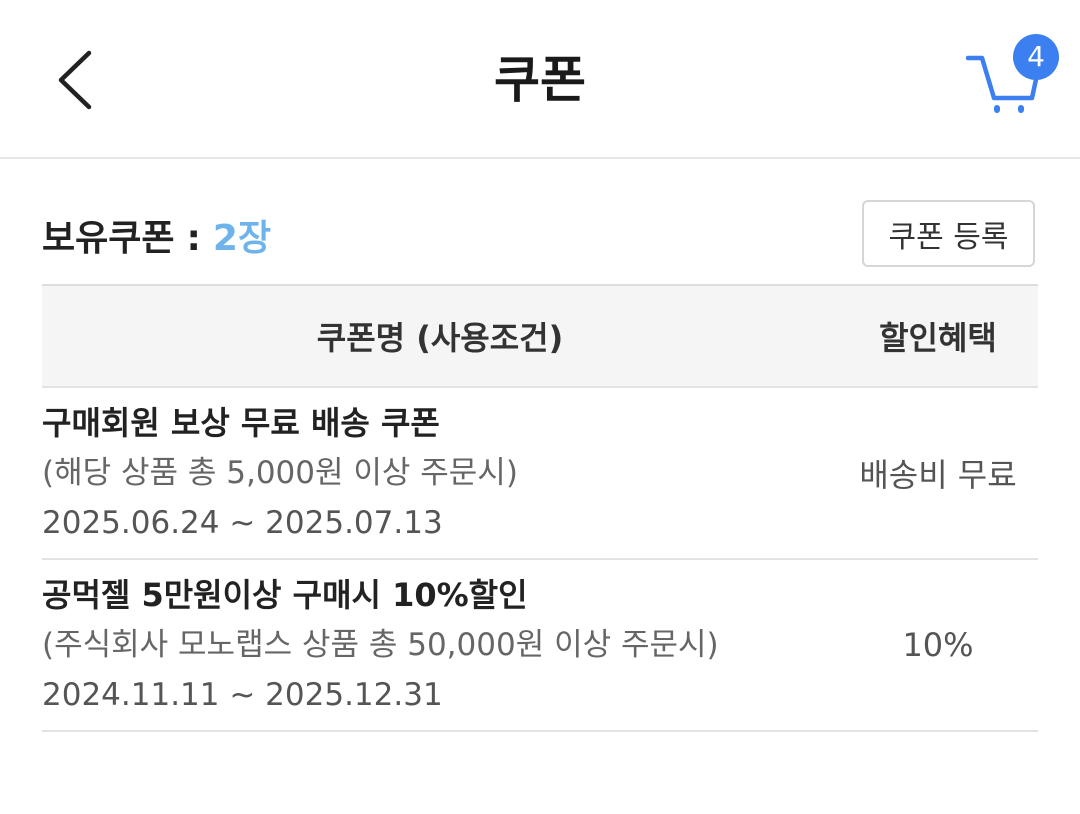 Image resolution: width=1080 pixels, height=814 pixels. I want to click on coupon-condition: (해당 상품 총 5,000원 이상 주문시), so click(280, 473).